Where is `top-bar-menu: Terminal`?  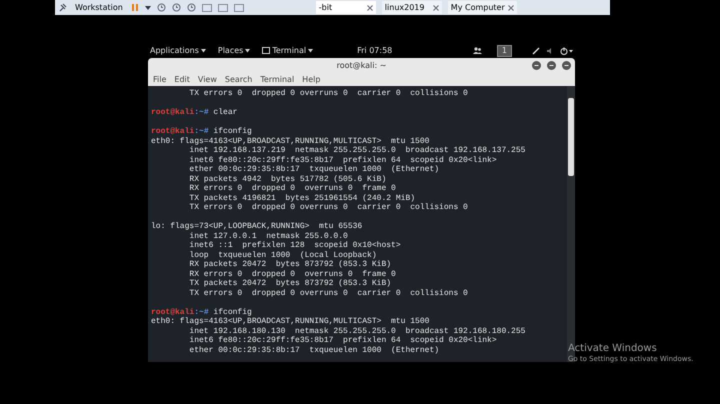 top-bar-menu: Terminal is located at coordinates (288, 50).